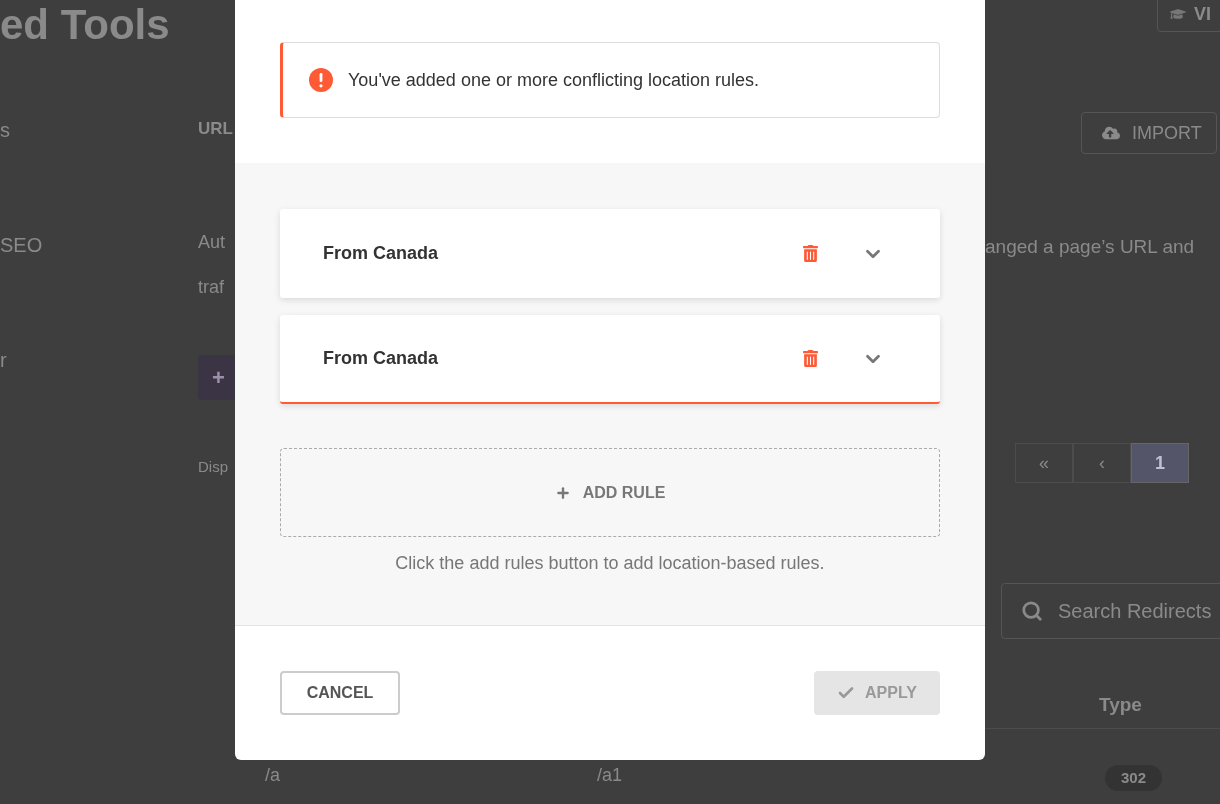 This screenshot has height=804, width=1220. Describe the element at coordinates (1149, 133) in the screenshot. I see `import-button: IMPORT` at that location.